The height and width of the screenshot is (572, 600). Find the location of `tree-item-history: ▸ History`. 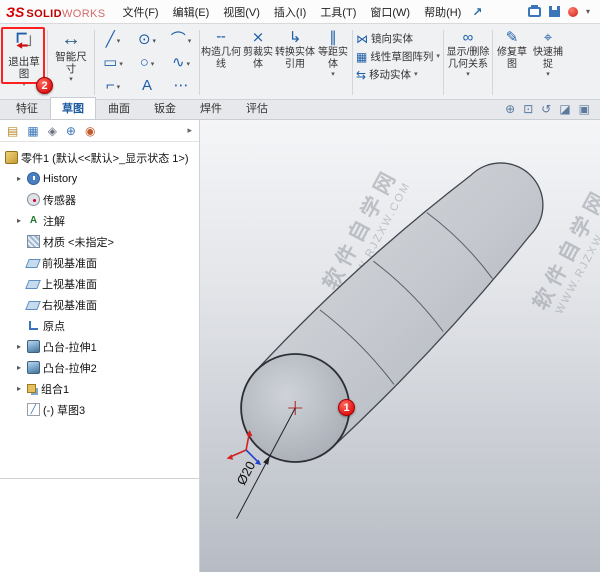

tree-item-history: ▸ History is located at coordinates (99, 178).